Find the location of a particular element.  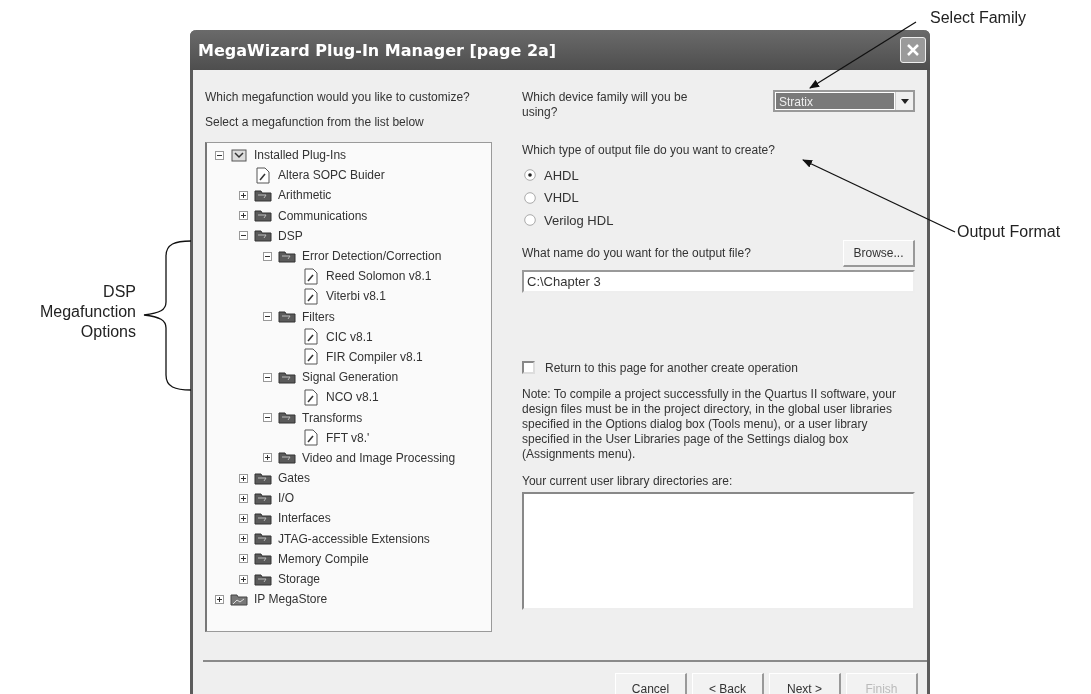

checkbox is located at coordinates (528, 367).